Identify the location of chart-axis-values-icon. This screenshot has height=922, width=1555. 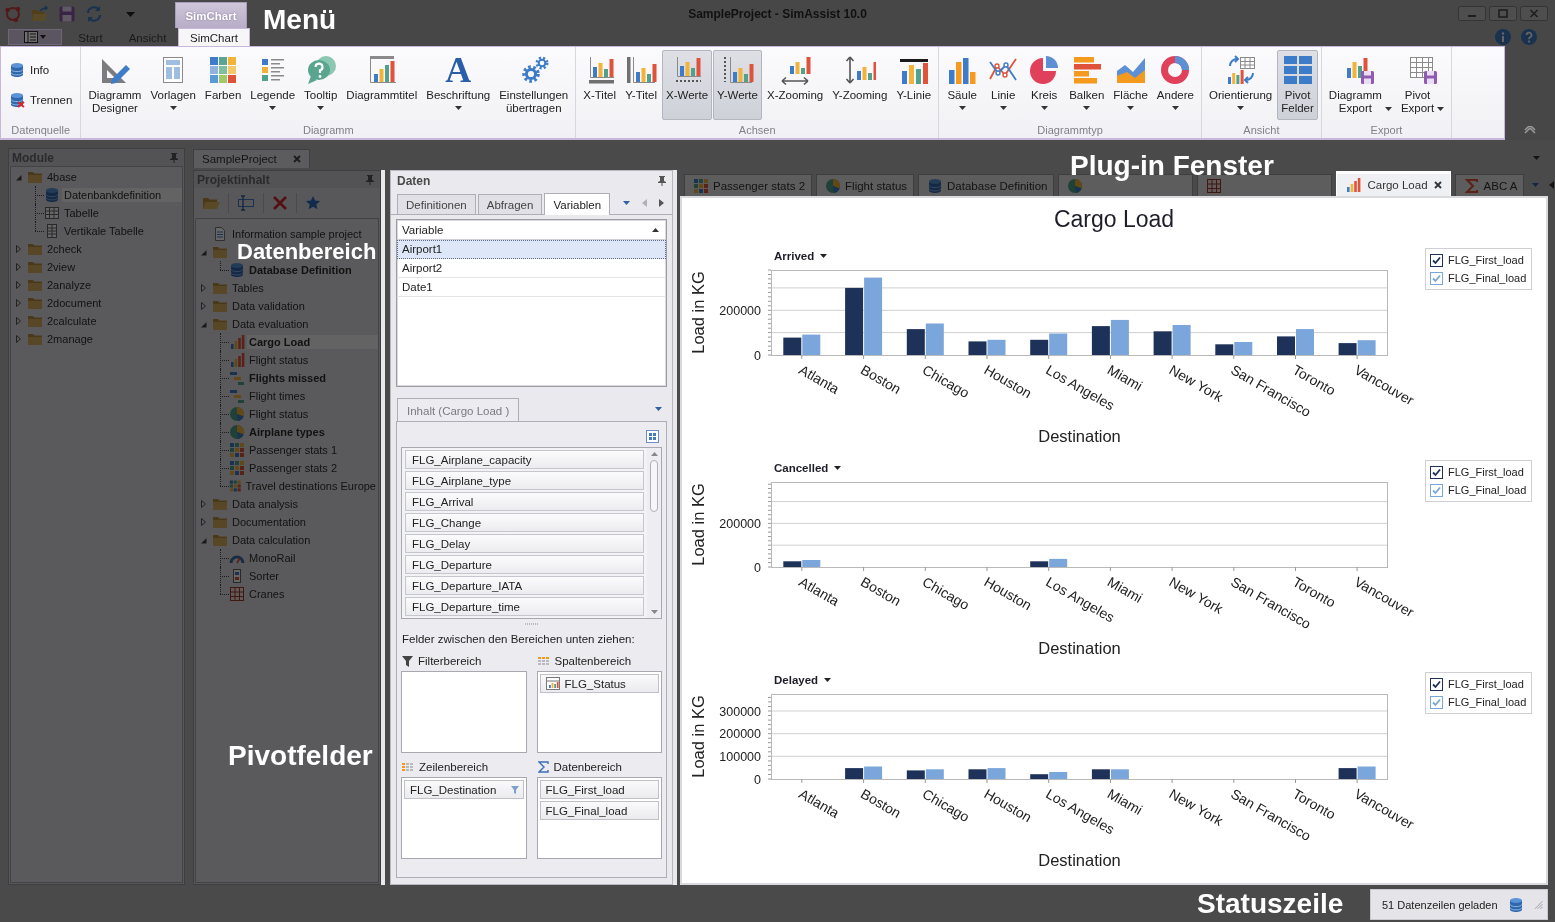
(737, 70).